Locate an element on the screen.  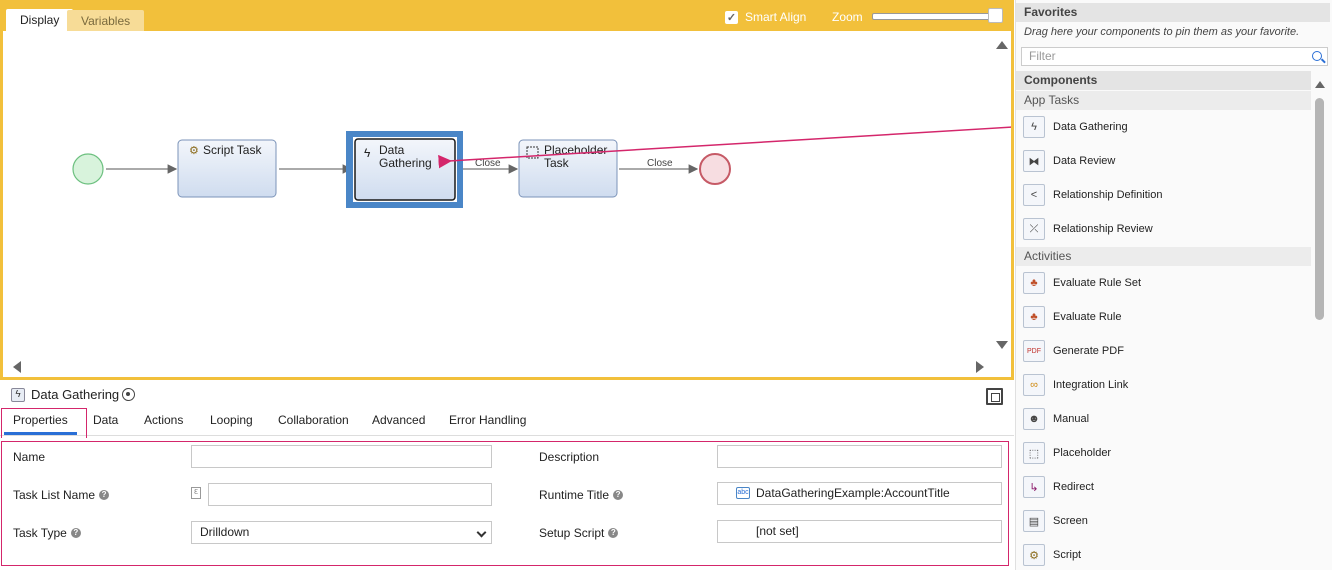
runtime-title-input: abc DataGatheringExample:AccountTitle is located at coordinates (859, 493).